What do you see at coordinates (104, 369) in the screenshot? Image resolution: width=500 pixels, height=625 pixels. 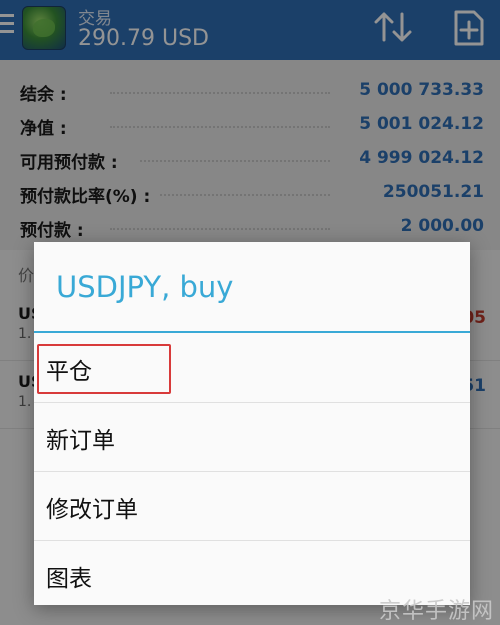 I see `highlight-box` at bounding box center [104, 369].